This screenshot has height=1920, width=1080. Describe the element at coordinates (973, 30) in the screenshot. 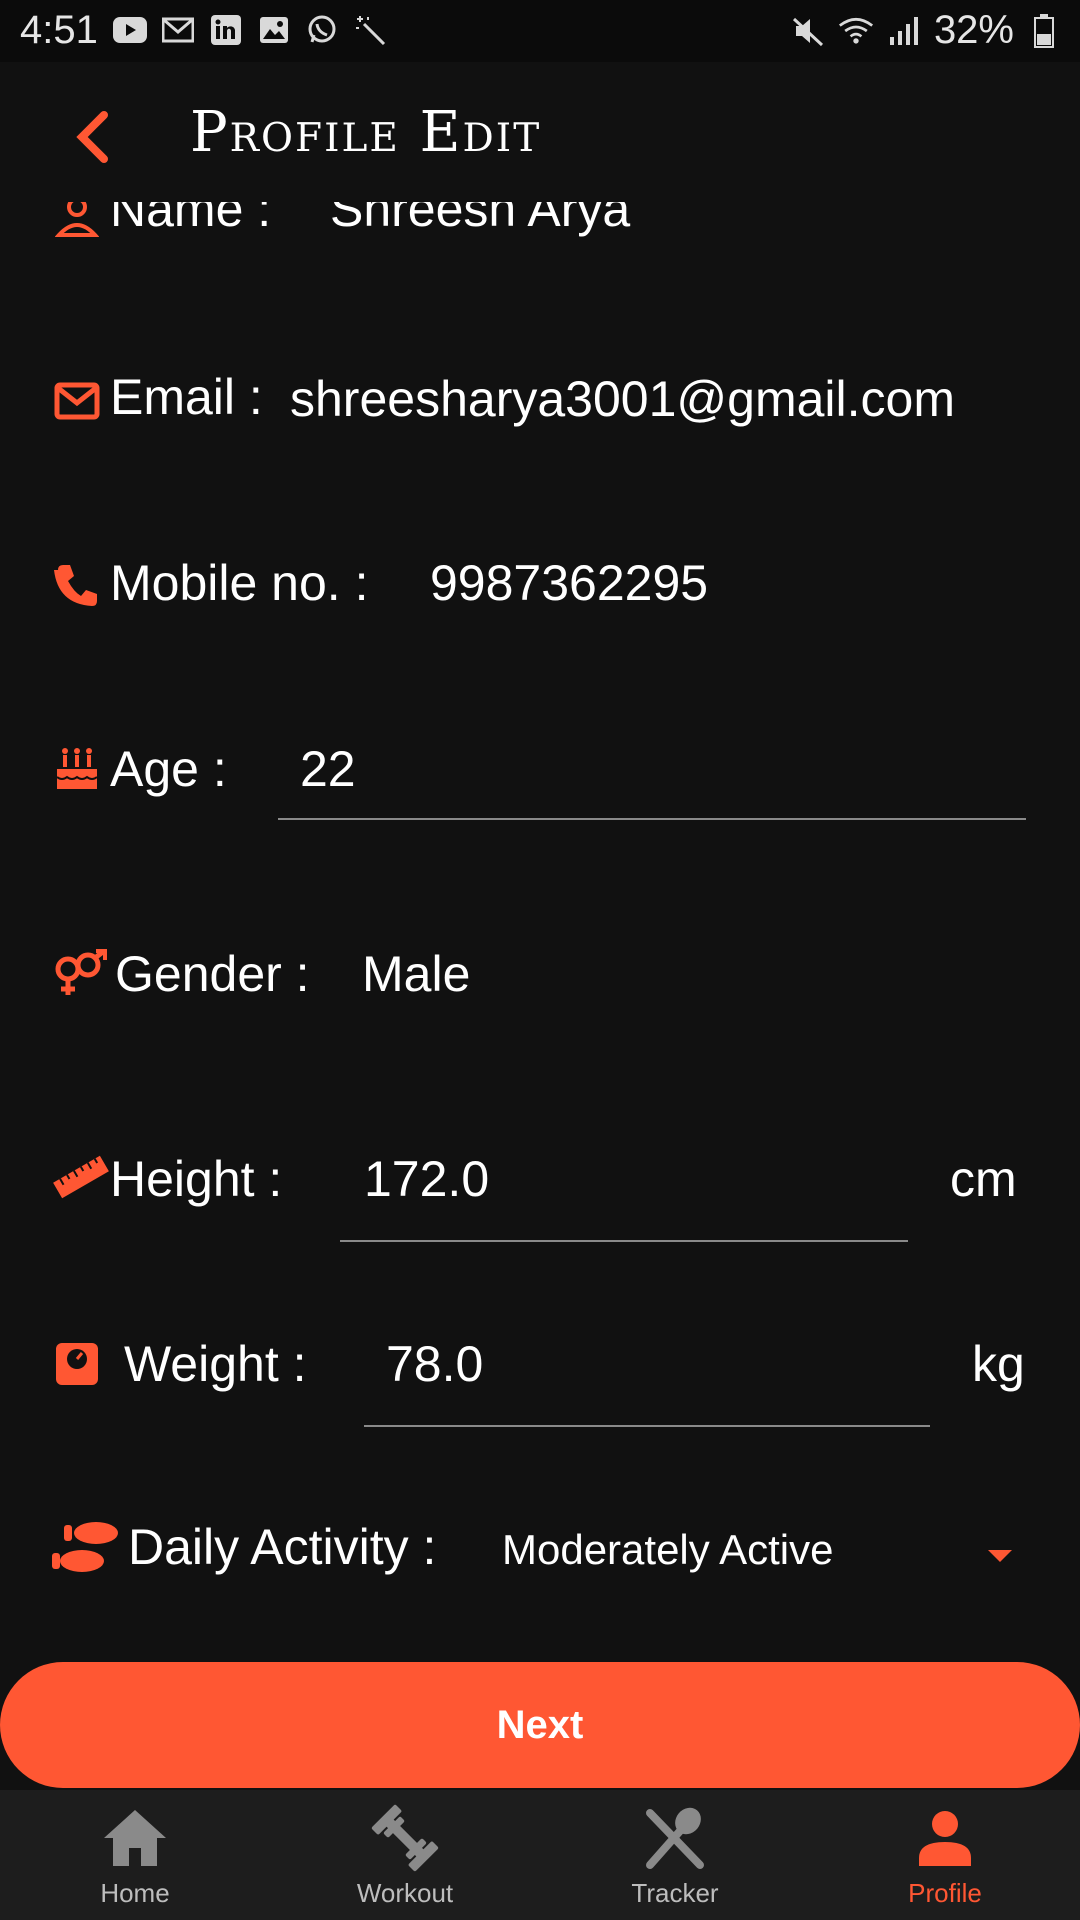

I see `battery-percent: 32%` at that location.